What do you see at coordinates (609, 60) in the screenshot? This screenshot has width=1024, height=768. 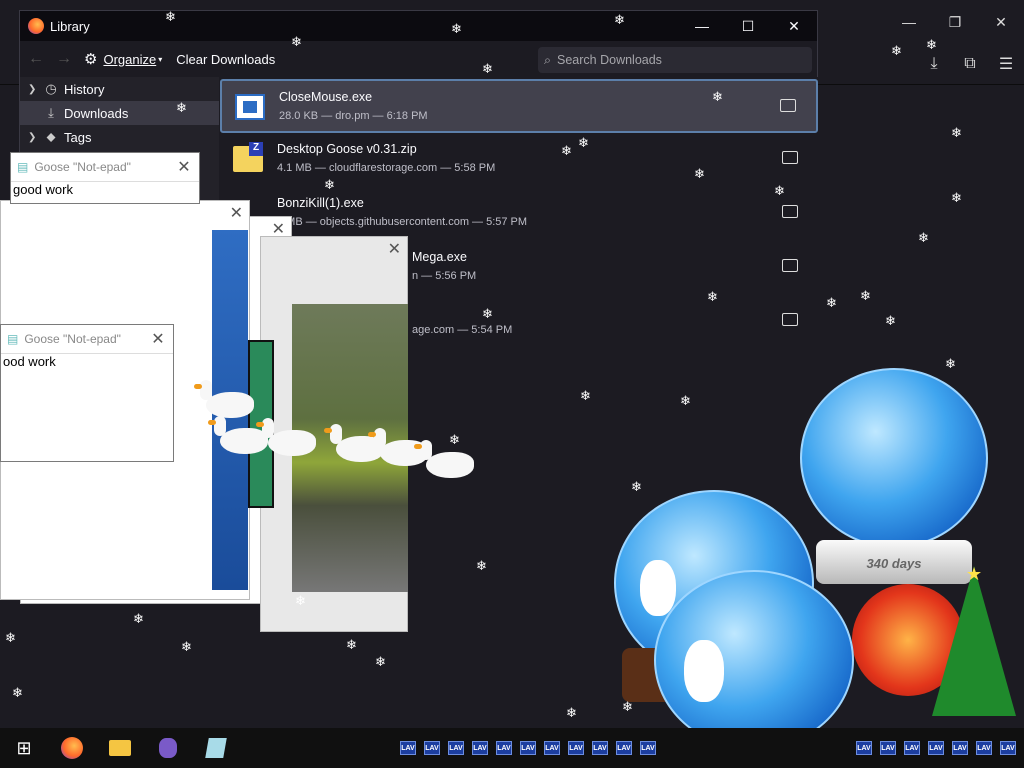 I see `search-placeholder: Search Downloads` at bounding box center [609, 60].